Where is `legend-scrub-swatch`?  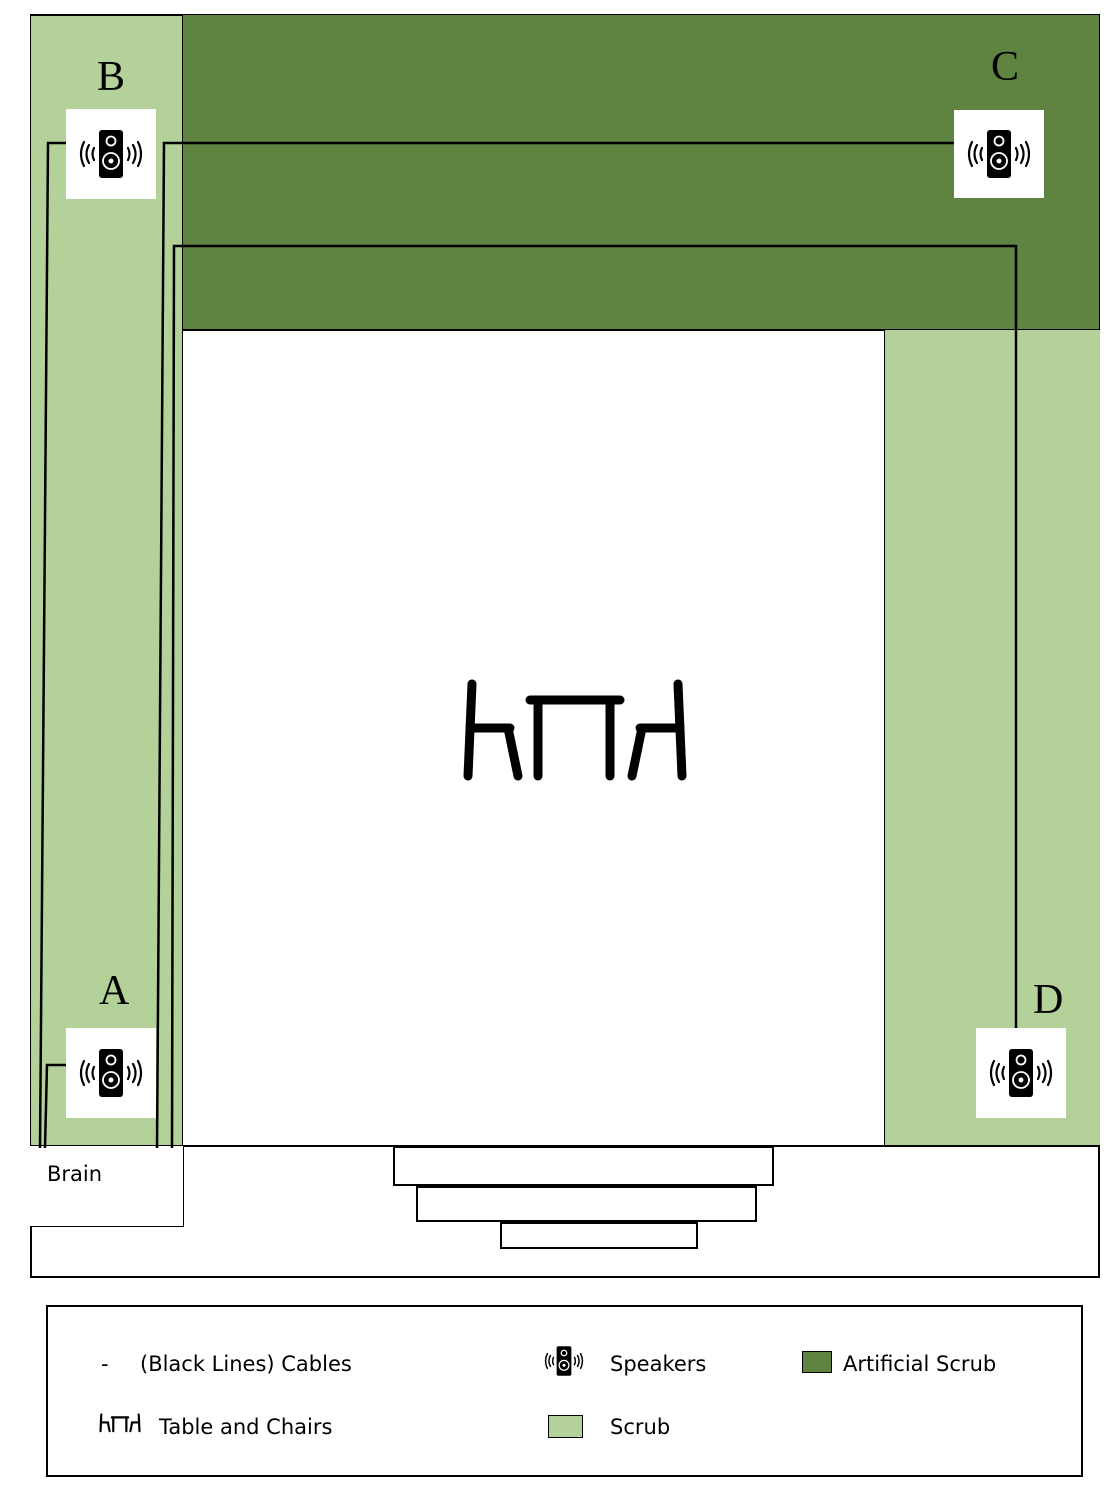
legend-scrub-swatch is located at coordinates (565, 1426).